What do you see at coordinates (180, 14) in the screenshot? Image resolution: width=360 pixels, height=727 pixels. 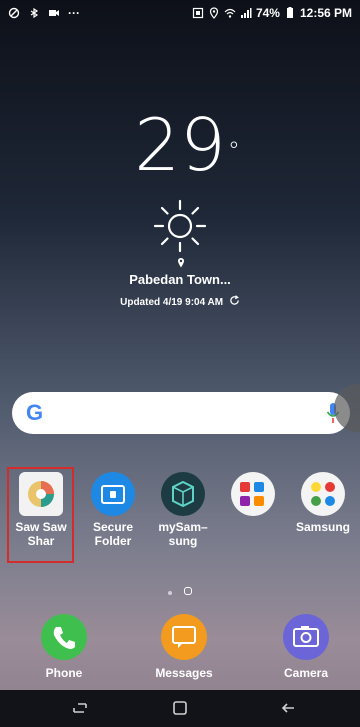 I see `status-bar: ··· 74% 12:56 PM` at bounding box center [180, 14].